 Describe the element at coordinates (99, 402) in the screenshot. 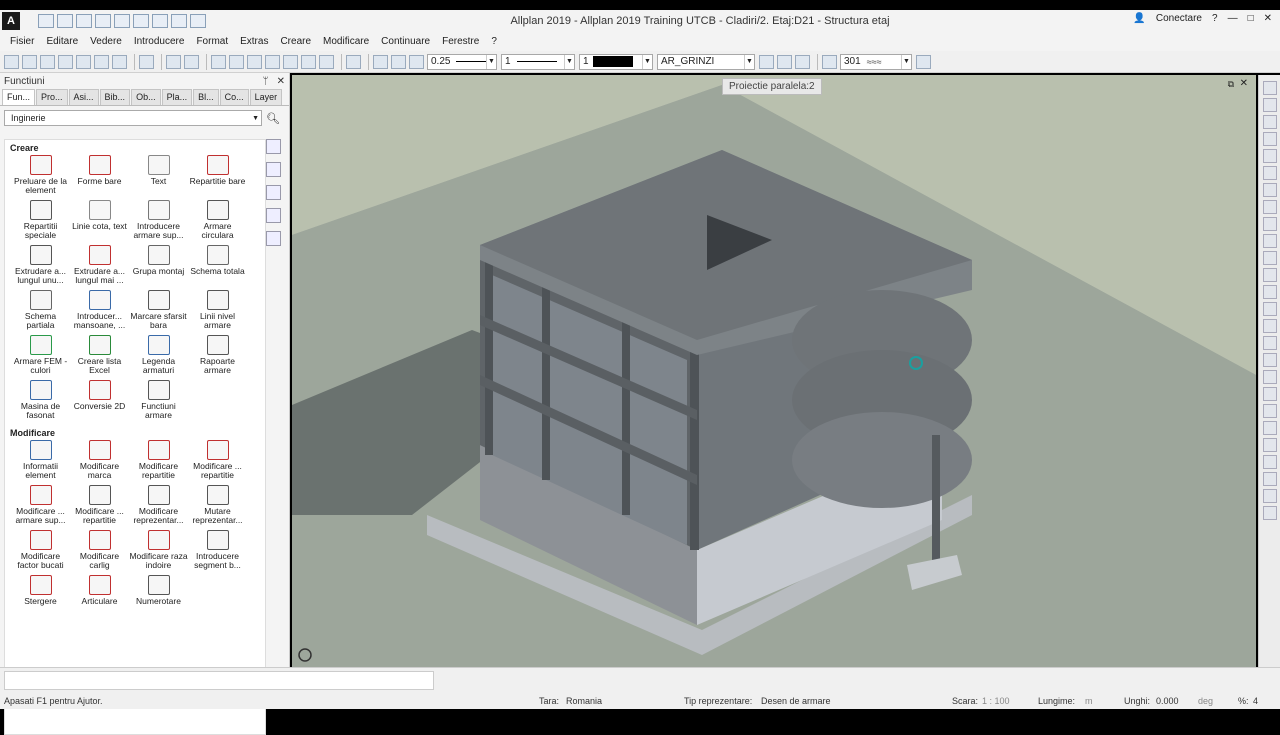

I see `function-item: Conversie 2D` at that location.